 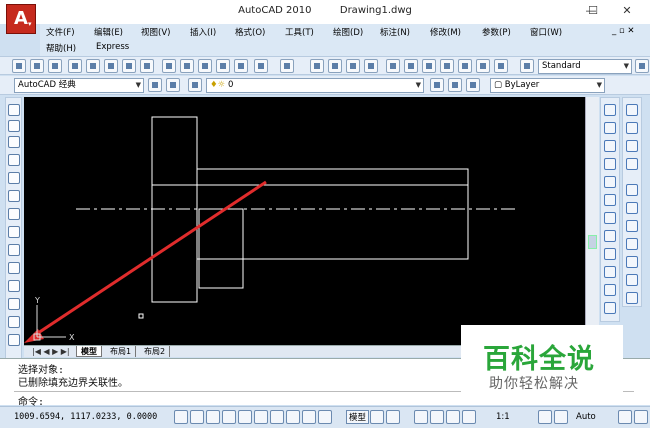 I want to click on cut-icon, so click(x=169, y=66).